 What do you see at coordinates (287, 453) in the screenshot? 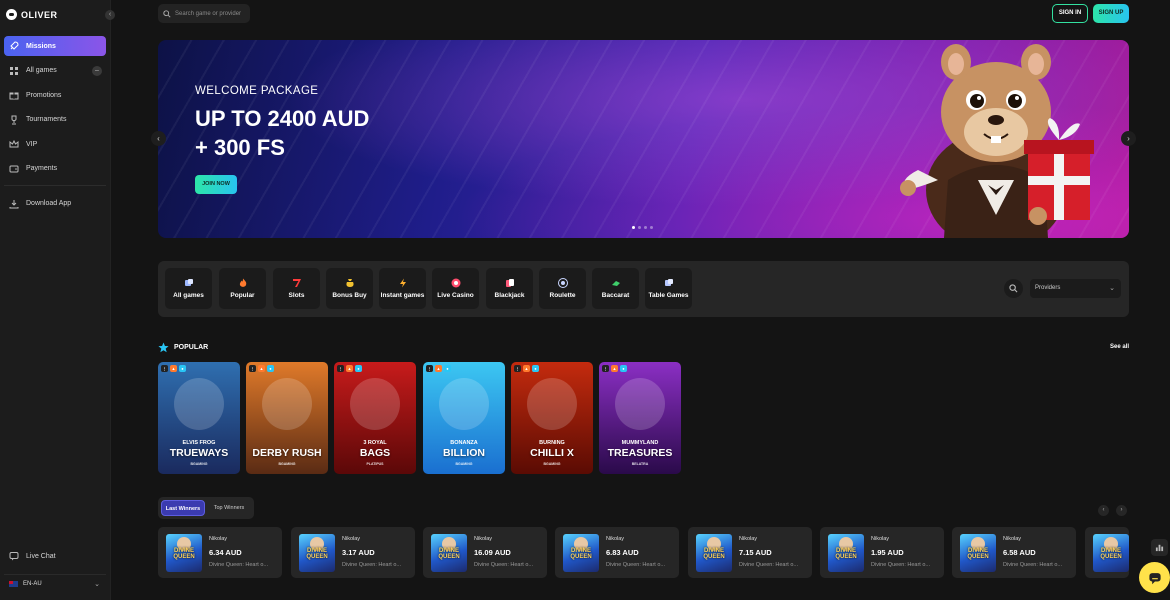
I see `game-title: DERBY RUSH` at bounding box center [287, 453].